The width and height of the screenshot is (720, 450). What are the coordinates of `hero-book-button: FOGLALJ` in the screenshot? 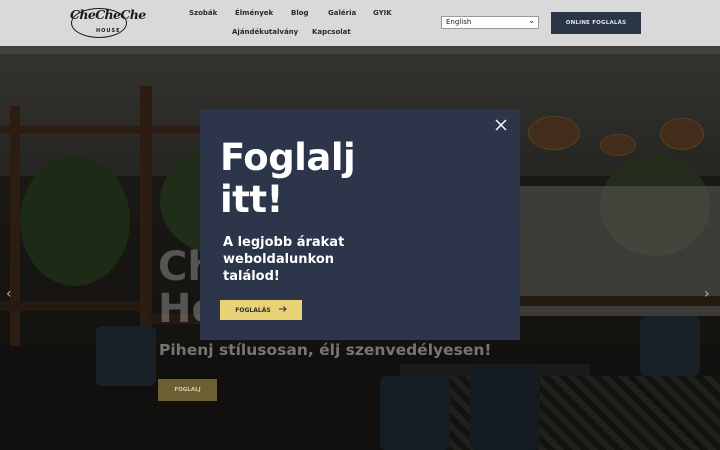 It's located at (187, 390).